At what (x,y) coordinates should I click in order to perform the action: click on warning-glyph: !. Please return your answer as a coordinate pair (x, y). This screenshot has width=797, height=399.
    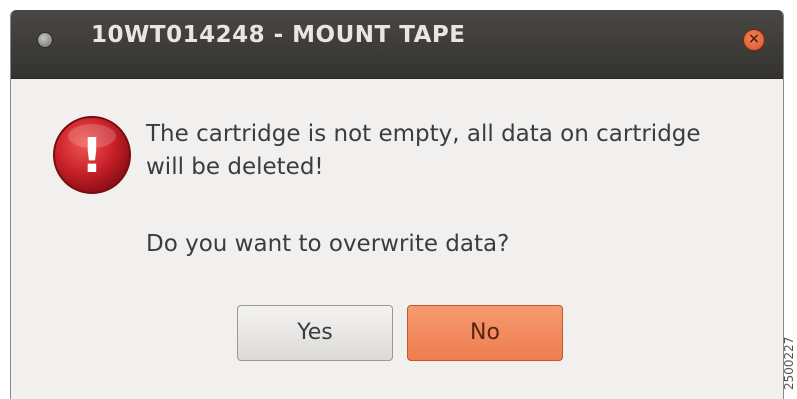
    Looking at the image, I should click on (92, 156).